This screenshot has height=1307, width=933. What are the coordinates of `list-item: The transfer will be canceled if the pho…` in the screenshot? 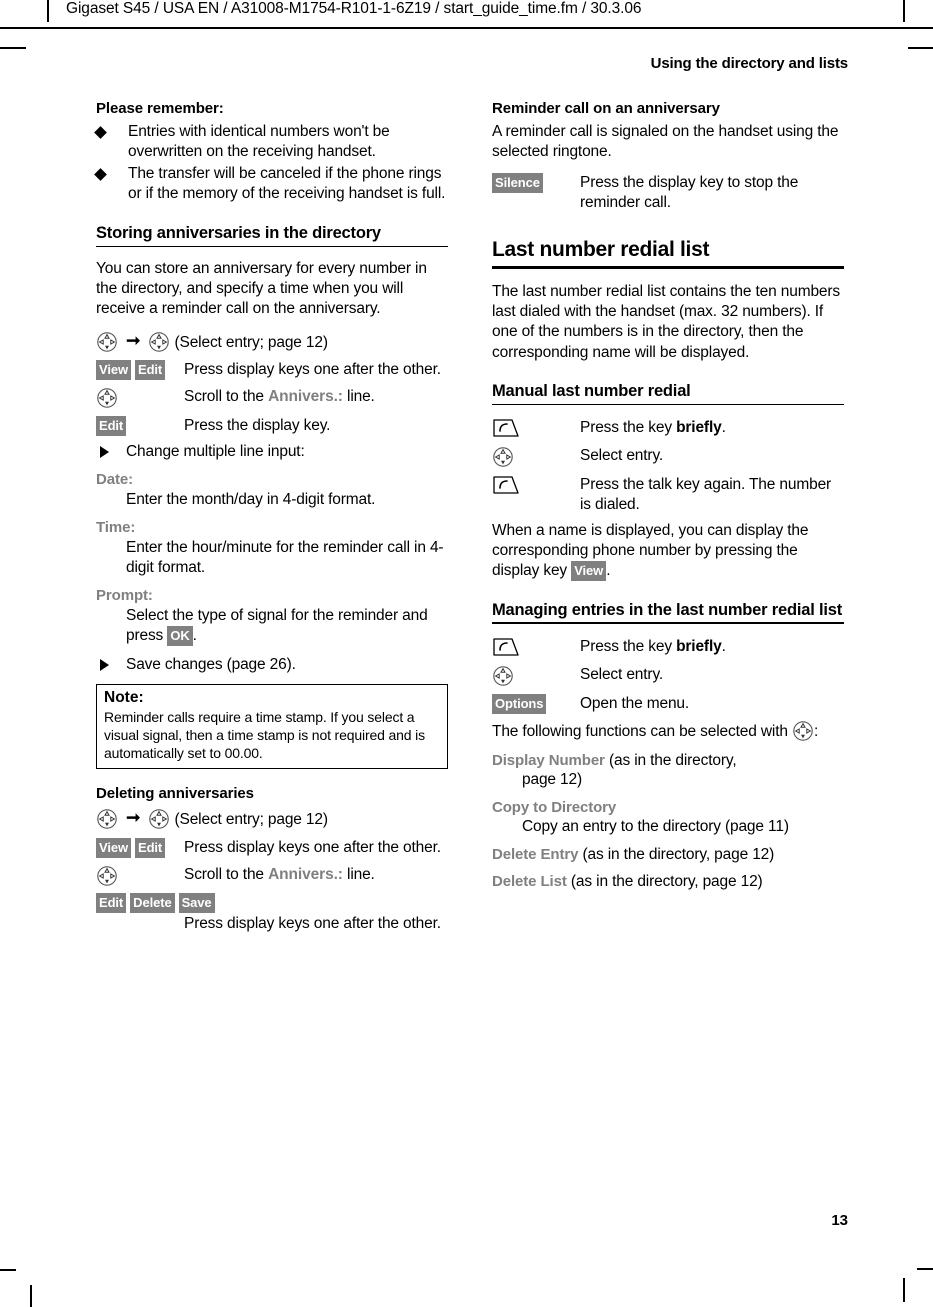 It's located at (271, 184).